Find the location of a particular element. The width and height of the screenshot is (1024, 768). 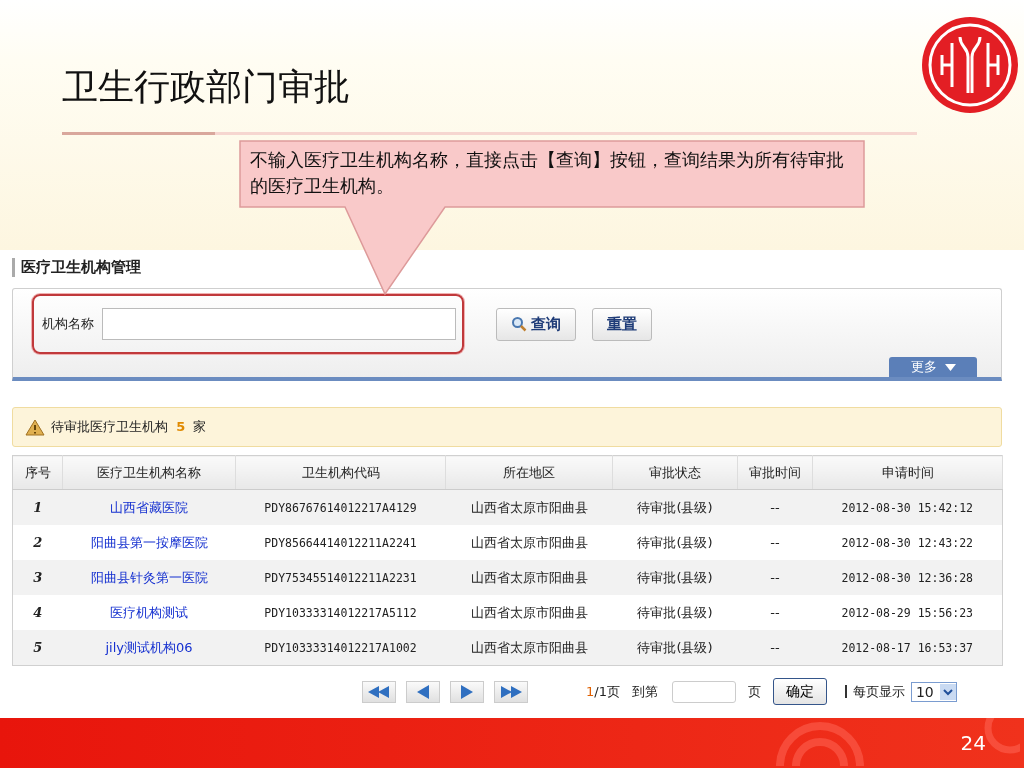

page-unit-label: 页 is located at coordinates (754, 691).